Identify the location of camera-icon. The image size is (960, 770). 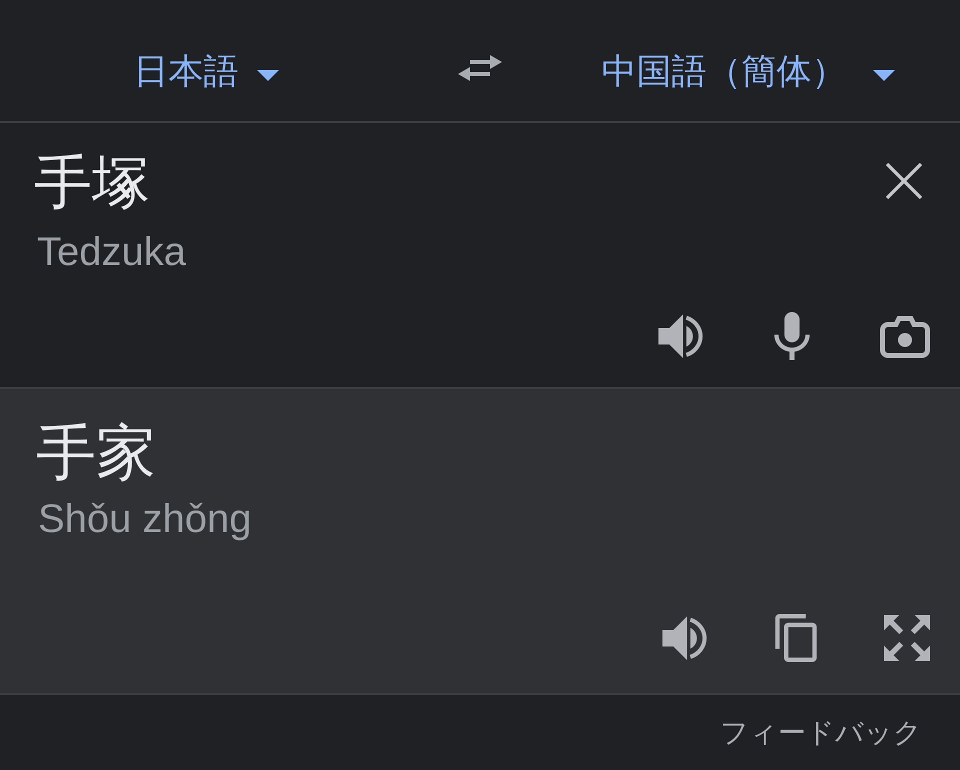
(905, 336).